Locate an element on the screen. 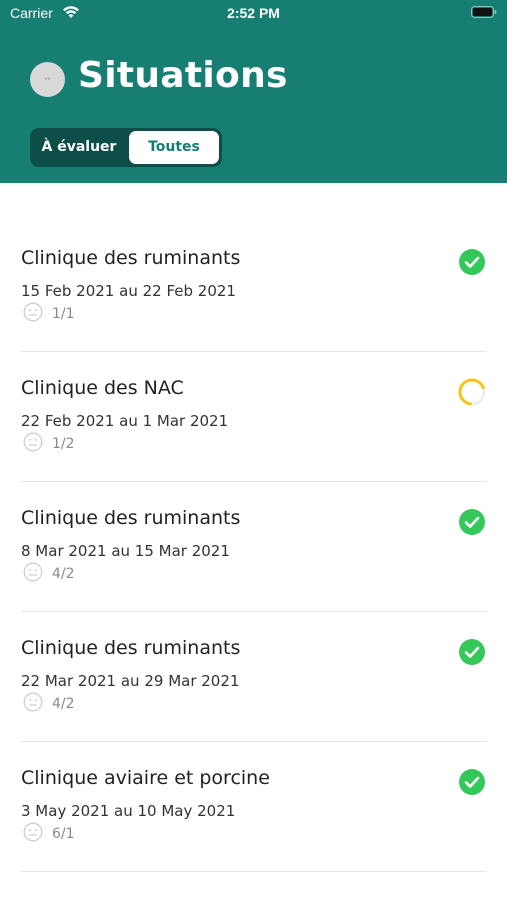 This screenshot has height=900, width=507. avatar: •• is located at coordinates (47, 79).